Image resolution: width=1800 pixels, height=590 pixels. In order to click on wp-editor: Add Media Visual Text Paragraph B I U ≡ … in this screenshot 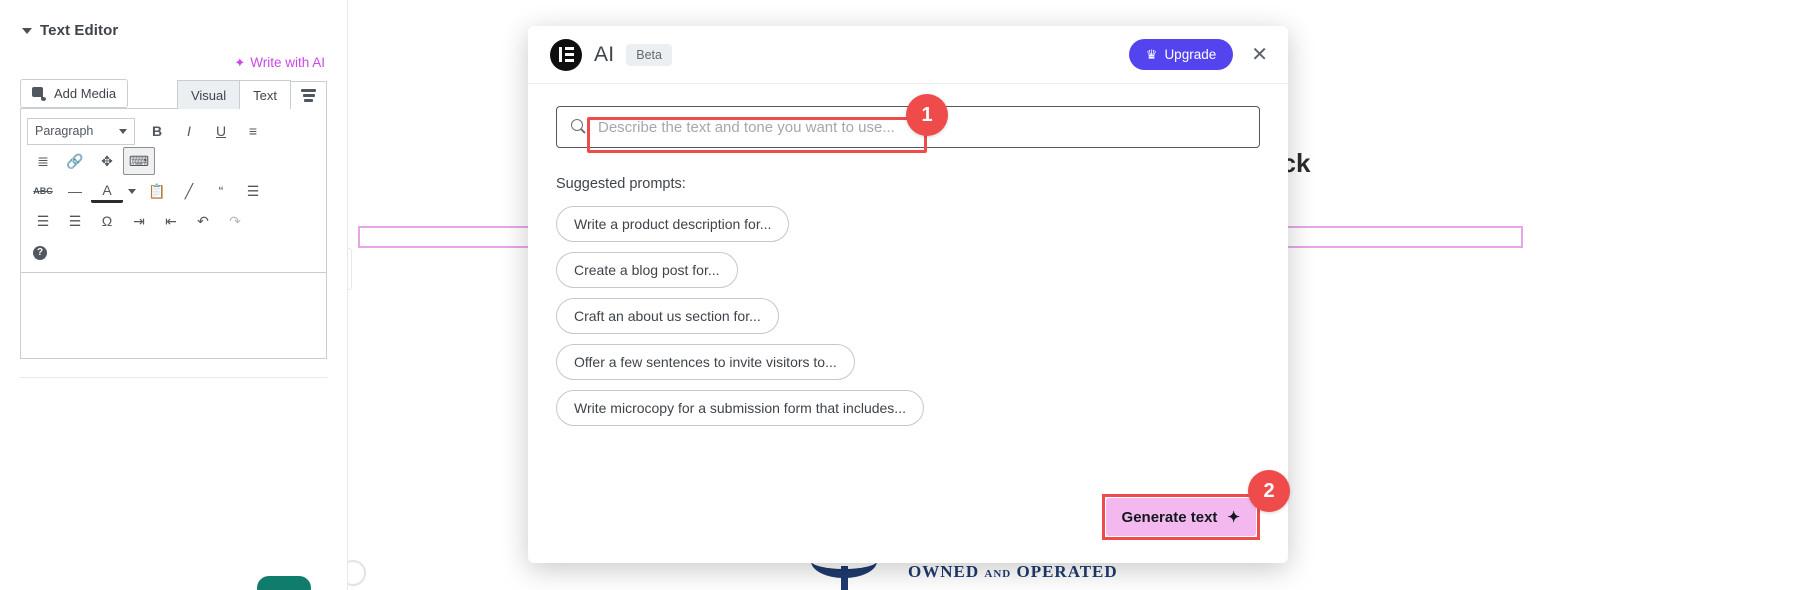, I will do `click(173, 219)`.